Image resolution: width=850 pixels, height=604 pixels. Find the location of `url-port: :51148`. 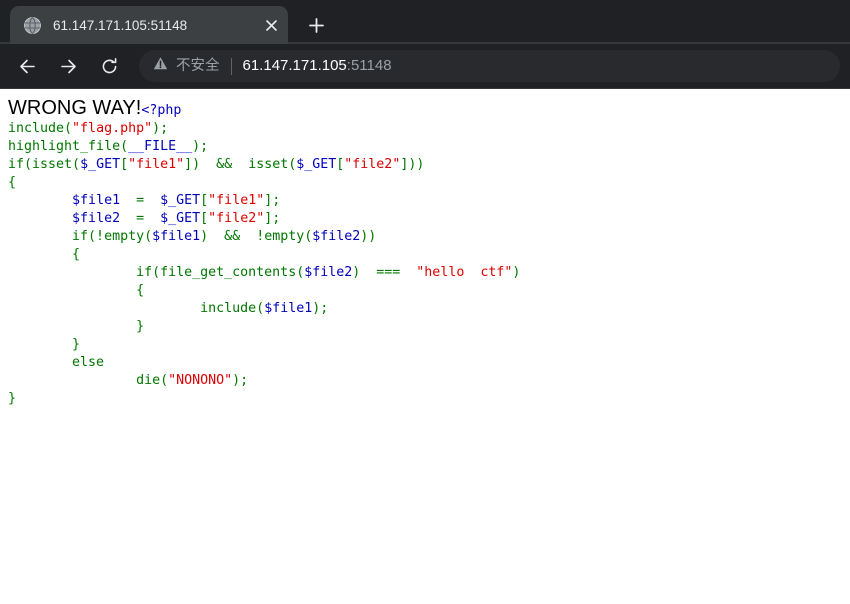

url-port: :51148 is located at coordinates (369, 65).